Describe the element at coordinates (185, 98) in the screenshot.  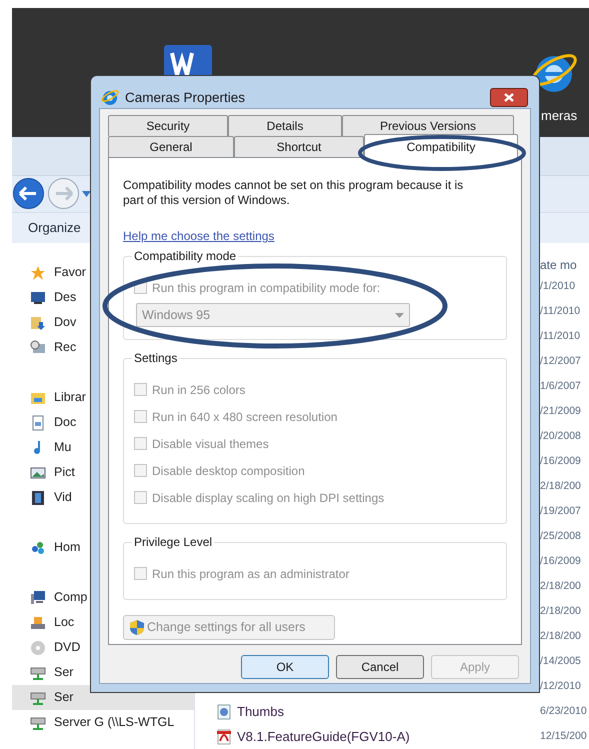
I see `window-title: Cameras Properties` at that location.